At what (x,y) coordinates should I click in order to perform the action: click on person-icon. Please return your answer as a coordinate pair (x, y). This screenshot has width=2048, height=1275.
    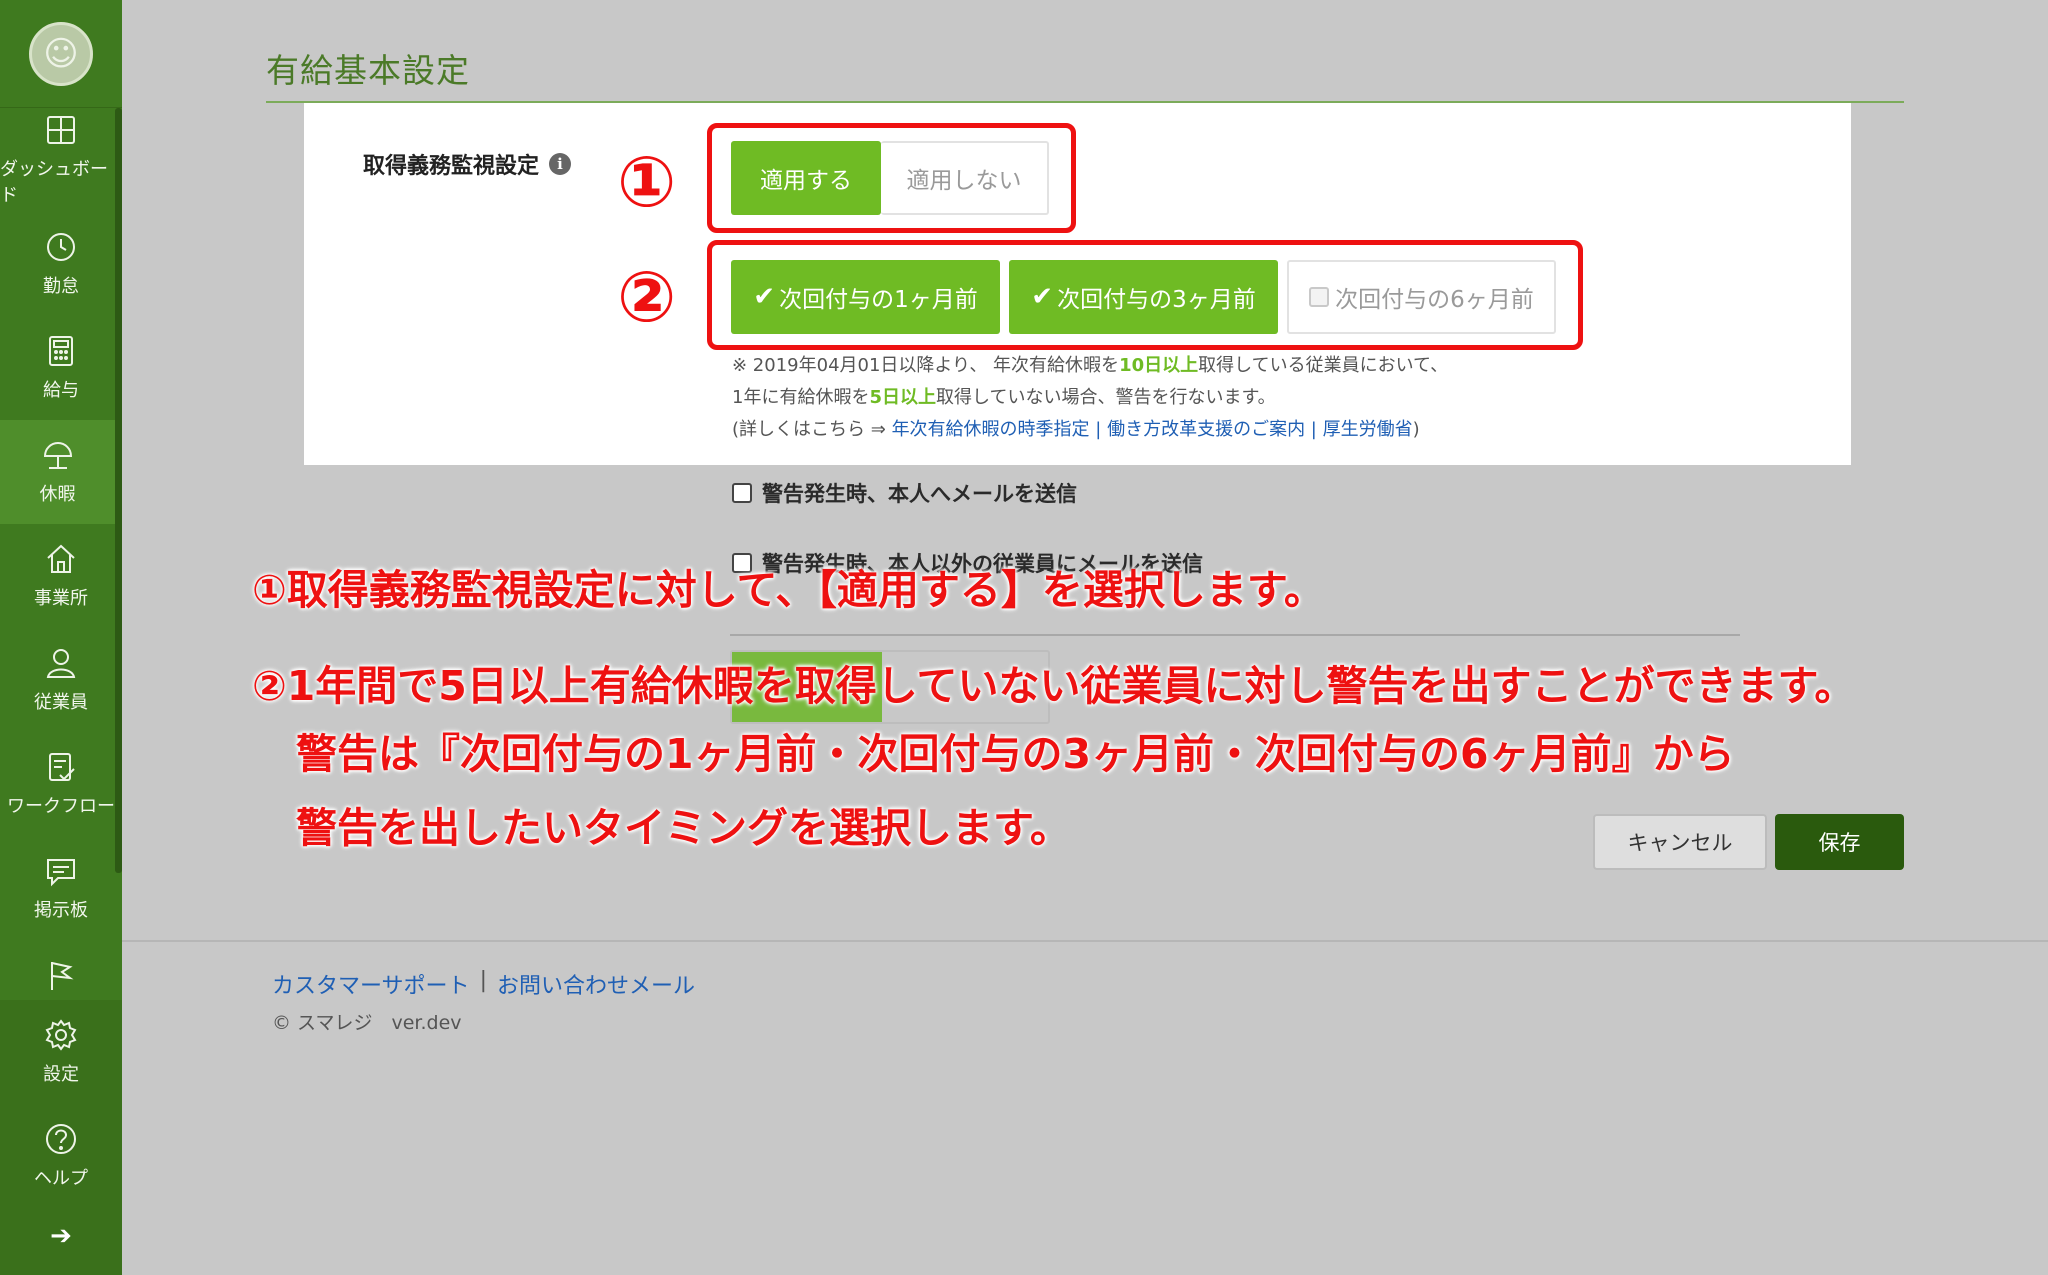
    Looking at the image, I should click on (61, 663).